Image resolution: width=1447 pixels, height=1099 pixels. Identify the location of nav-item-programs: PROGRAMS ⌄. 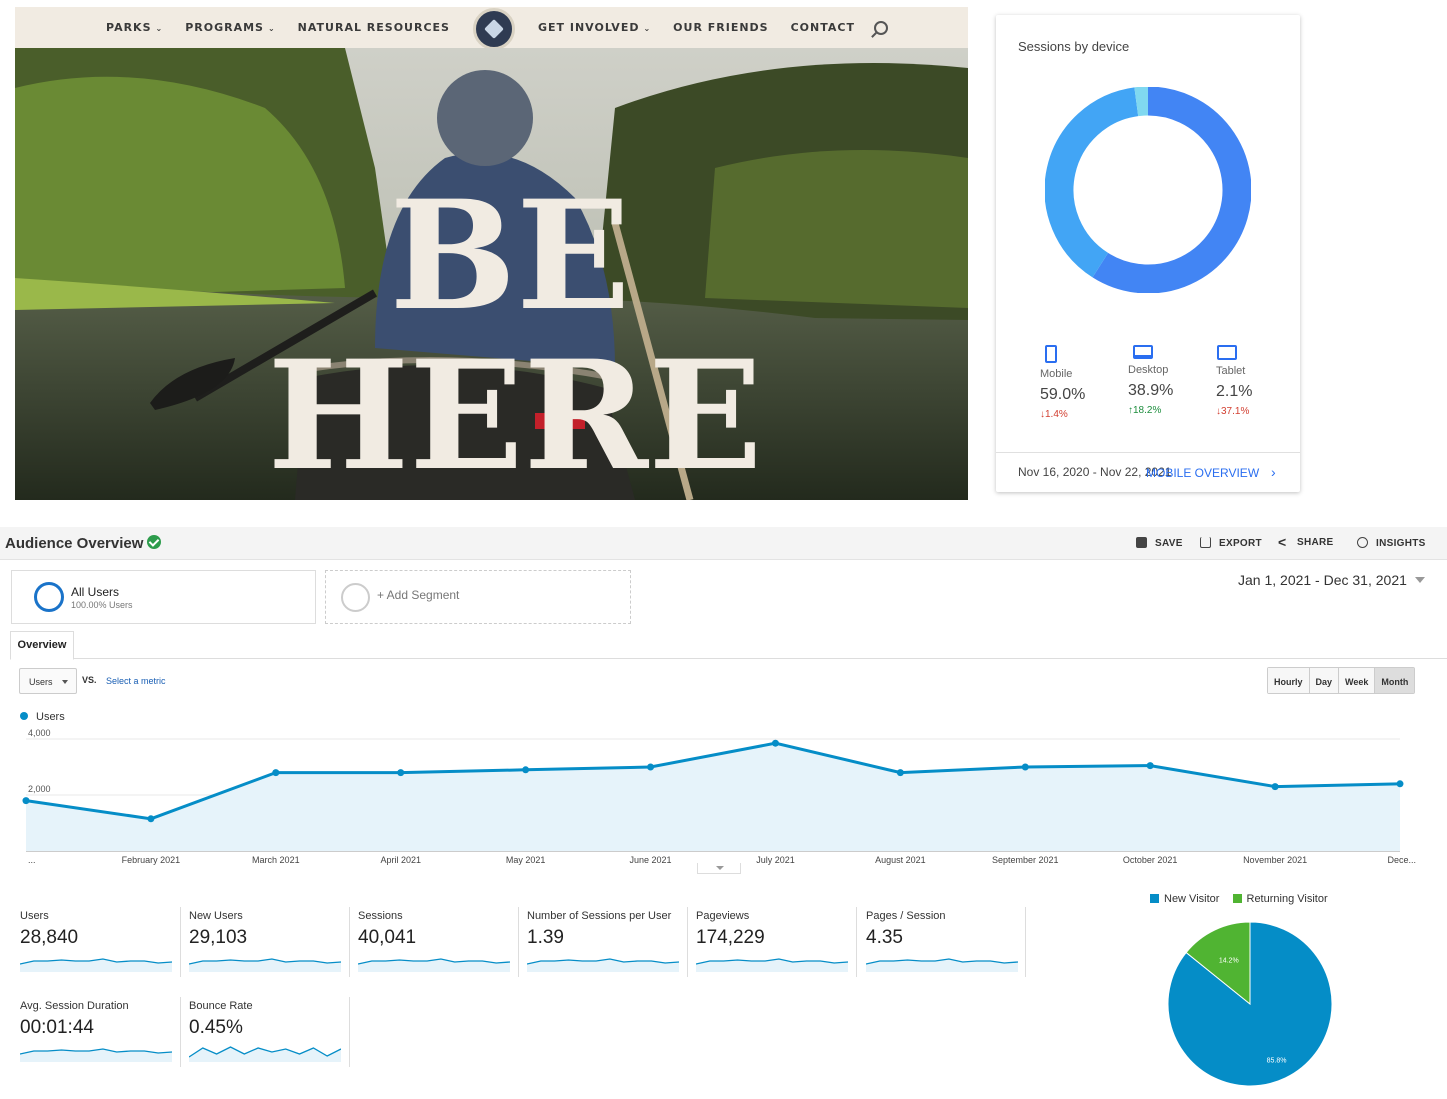
(230, 27).